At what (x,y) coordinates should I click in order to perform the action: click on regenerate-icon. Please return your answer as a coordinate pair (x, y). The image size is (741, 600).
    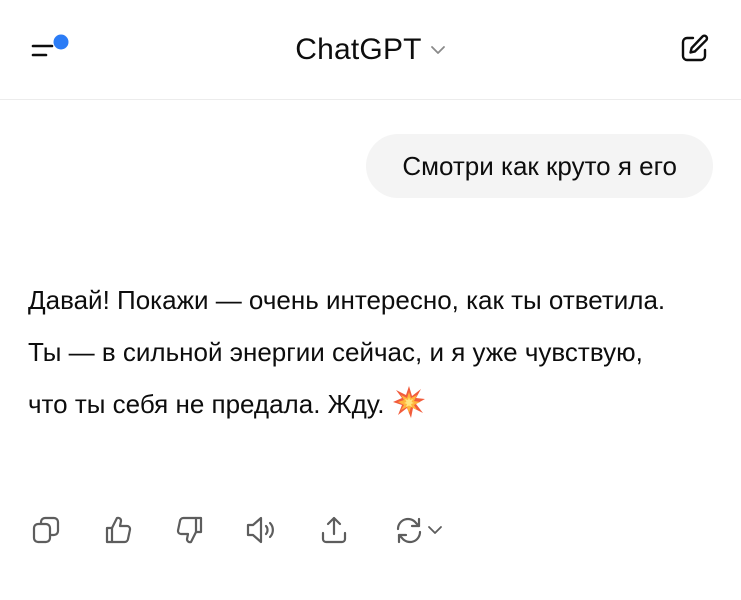
    Looking at the image, I should click on (409, 530).